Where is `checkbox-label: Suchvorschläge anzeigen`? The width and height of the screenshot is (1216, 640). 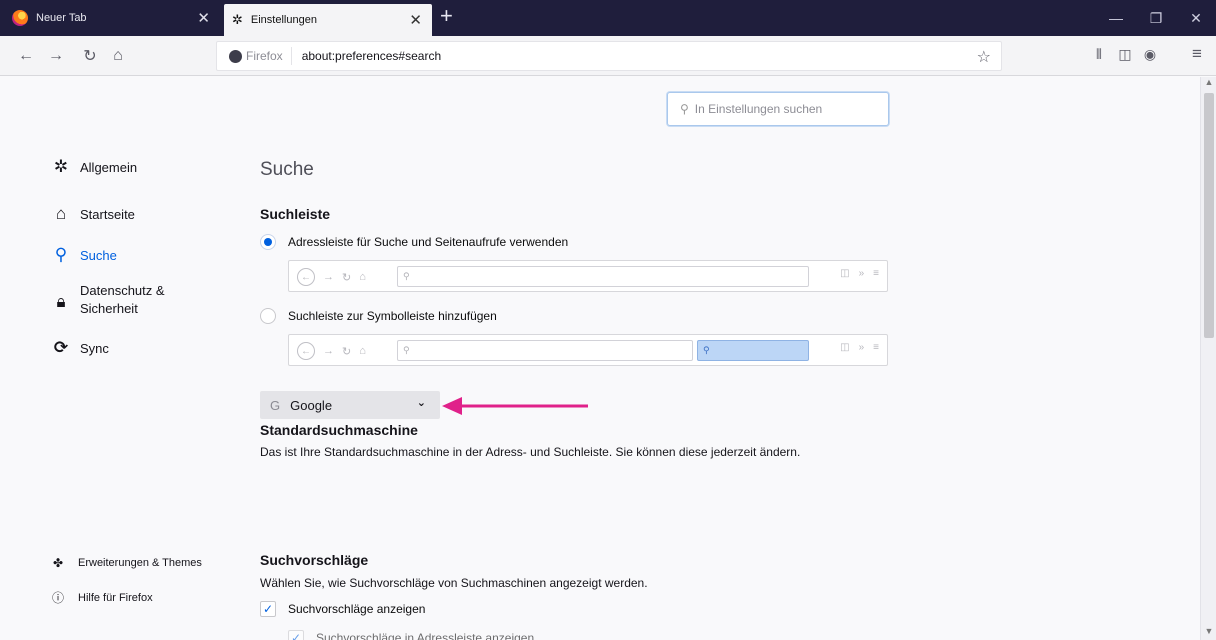 checkbox-label: Suchvorschläge anzeigen is located at coordinates (357, 609).